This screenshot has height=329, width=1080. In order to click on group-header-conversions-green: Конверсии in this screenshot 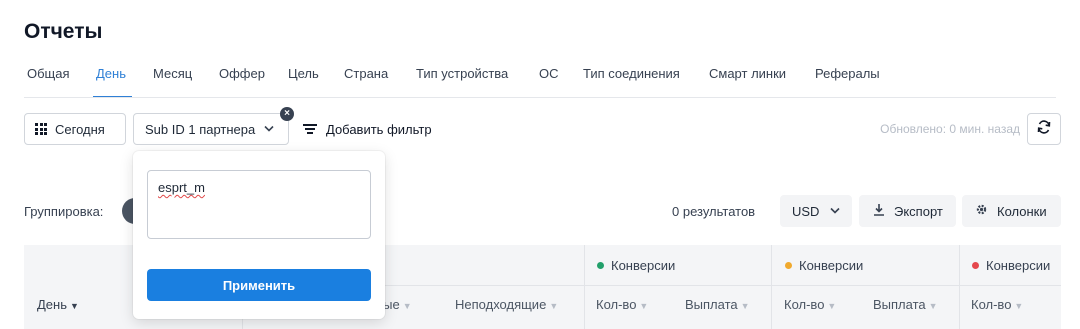, I will do `click(636, 265)`.